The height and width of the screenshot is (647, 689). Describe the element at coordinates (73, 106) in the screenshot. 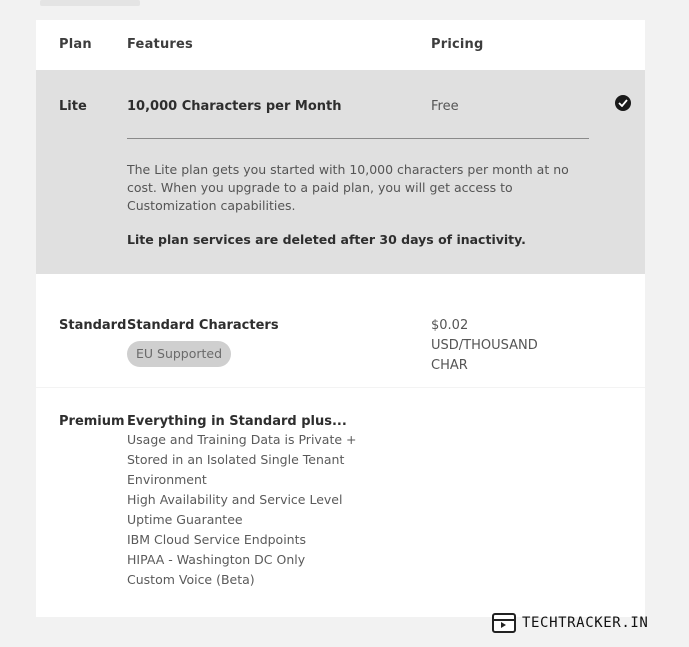

I see `plan-name-lite: Lite` at that location.